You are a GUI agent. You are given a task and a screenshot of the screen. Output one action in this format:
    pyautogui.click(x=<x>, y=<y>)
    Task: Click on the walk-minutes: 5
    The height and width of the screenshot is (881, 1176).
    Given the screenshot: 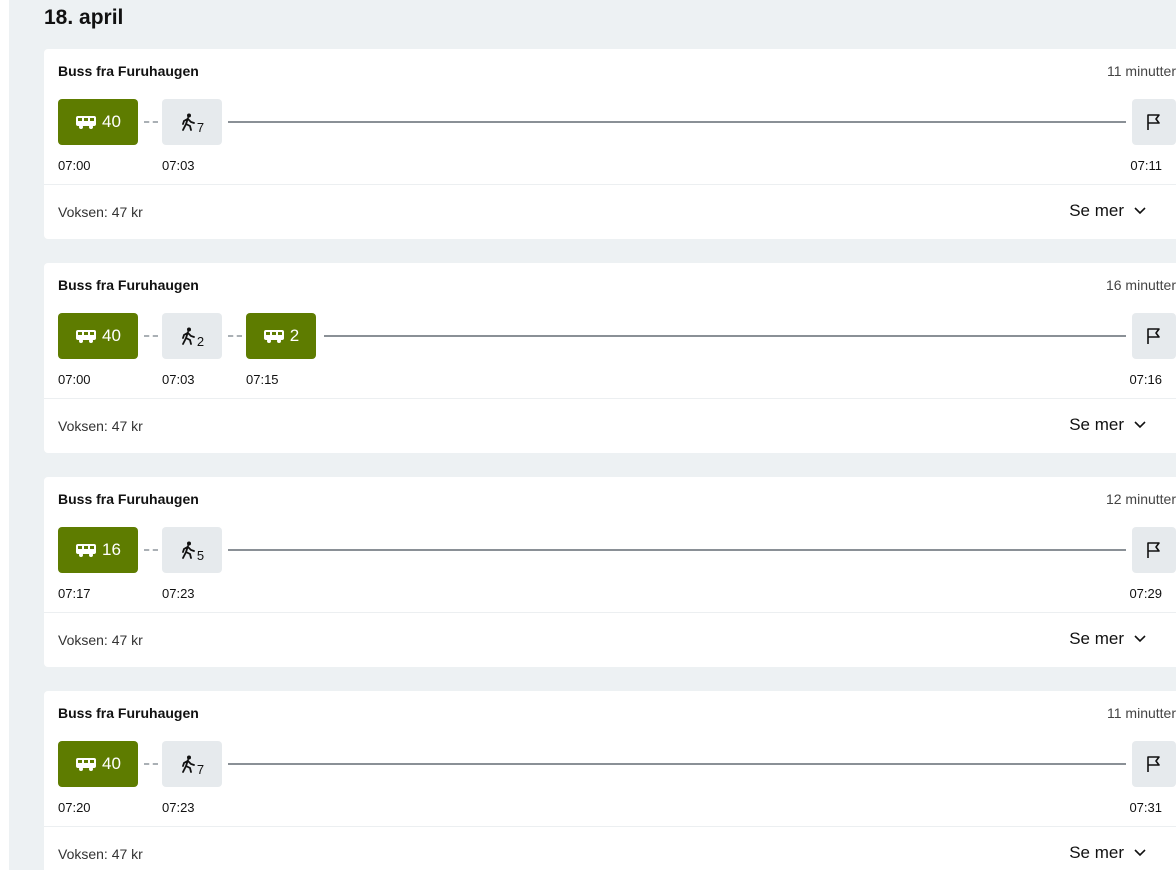 What is the action you would take?
    pyautogui.click(x=200, y=555)
    